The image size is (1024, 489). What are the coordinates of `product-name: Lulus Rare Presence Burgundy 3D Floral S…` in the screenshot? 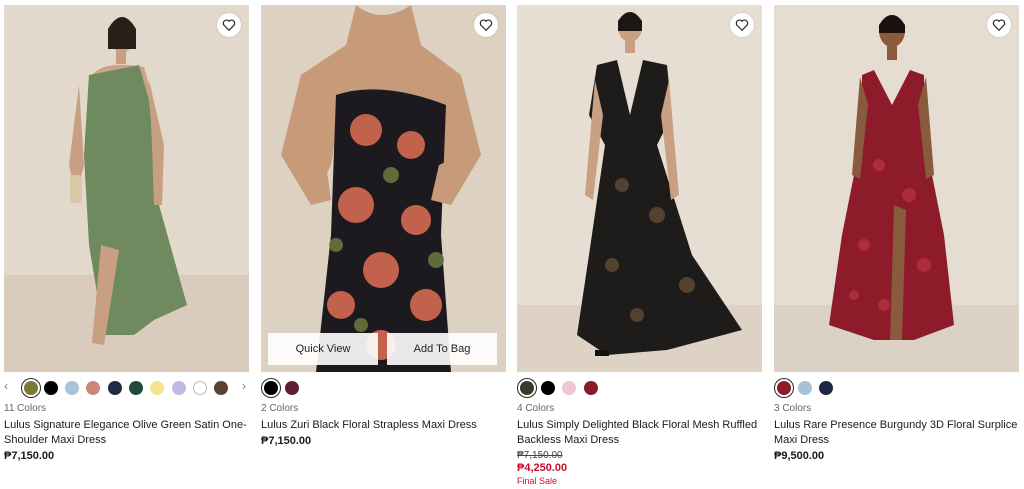 It's located at (896, 433).